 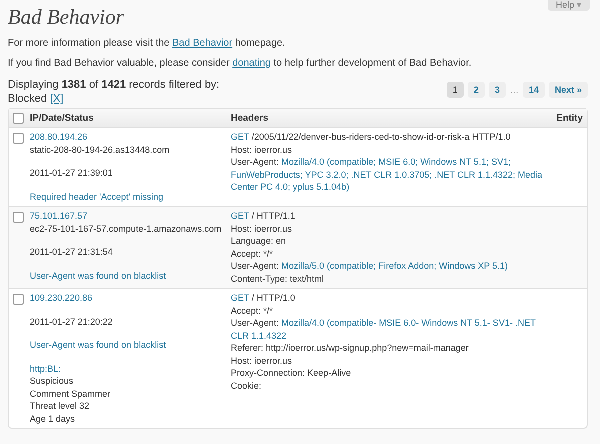 I want to click on page-button: 1, so click(x=455, y=90).